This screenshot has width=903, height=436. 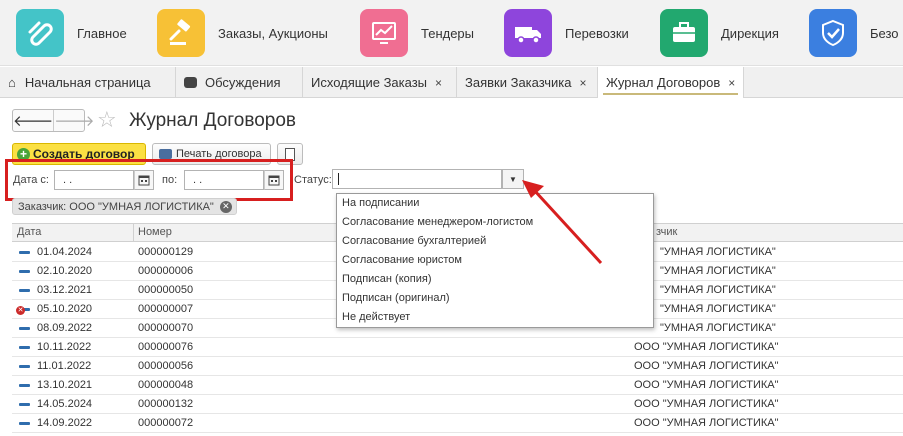 I want to click on status-label: Статус:, so click(x=313, y=180).